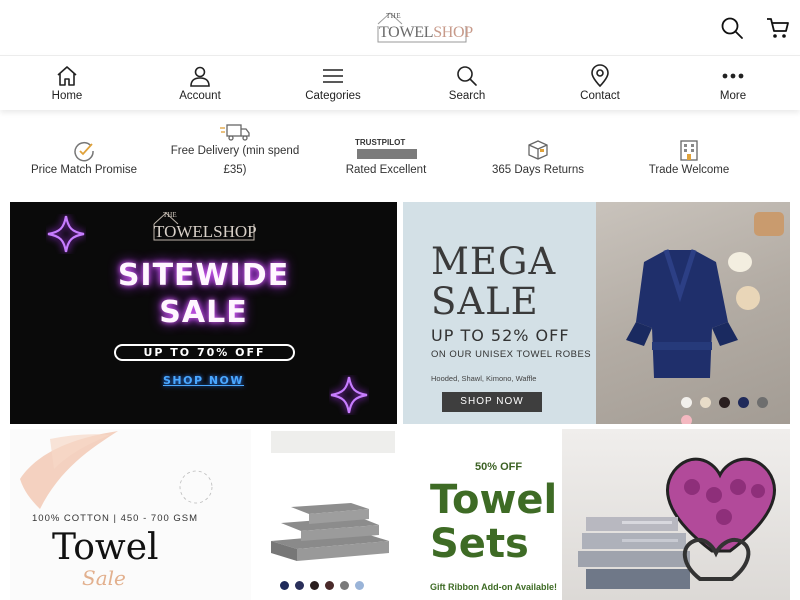 Image resolution: width=800 pixels, height=600 pixels. What do you see at coordinates (394, 16) in the screenshot?
I see `logo-the-text: THE` at bounding box center [394, 16].